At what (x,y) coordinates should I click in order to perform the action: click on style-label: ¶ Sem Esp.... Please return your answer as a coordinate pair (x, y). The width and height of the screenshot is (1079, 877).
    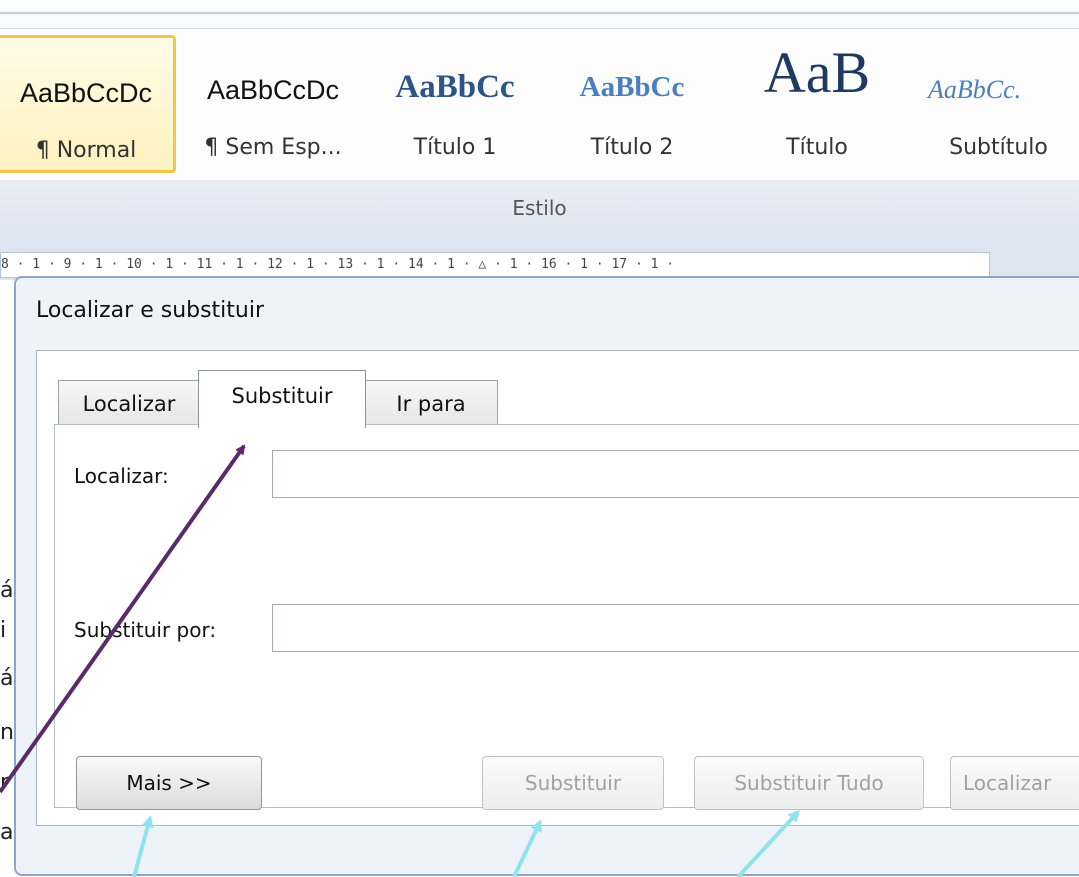
    Looking at the image, I should click on (273, 147).